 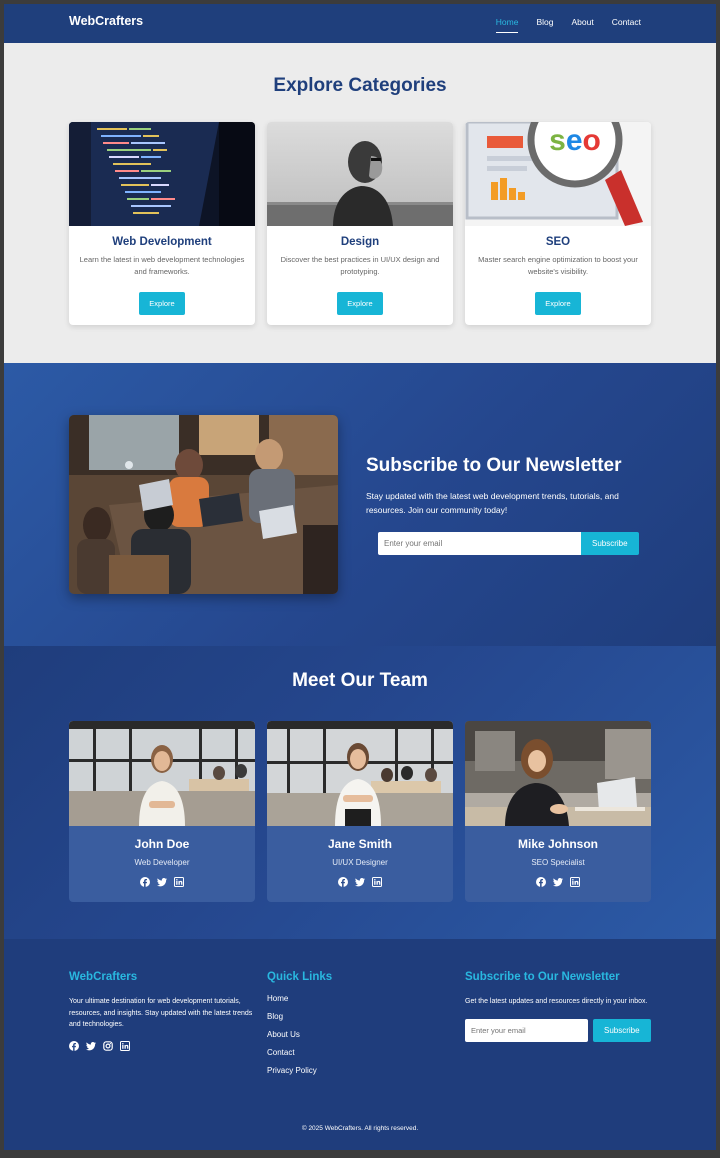 I want to click on footer-link-home: Home, so click(x=357, y=1003).